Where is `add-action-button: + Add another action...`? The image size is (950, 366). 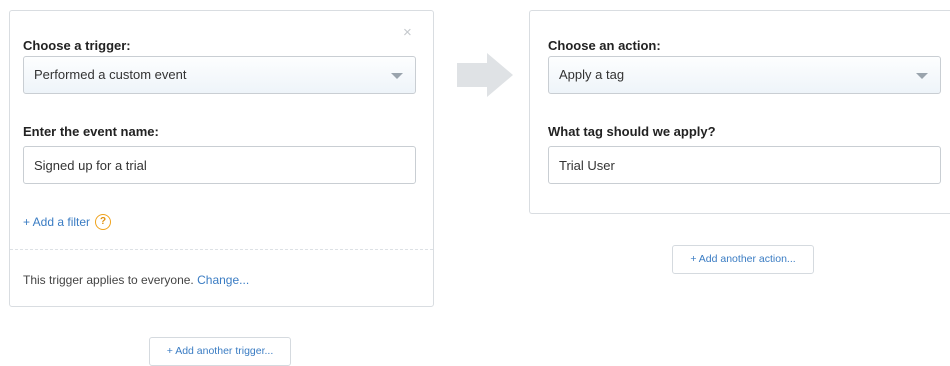 add-action-button: + Add another action... is located at coordinates (743, 259).